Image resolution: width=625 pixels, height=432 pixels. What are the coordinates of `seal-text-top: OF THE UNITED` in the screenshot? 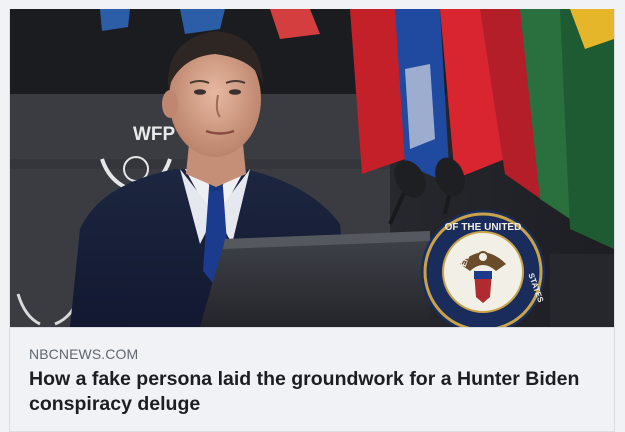 It's located at (483, 227).